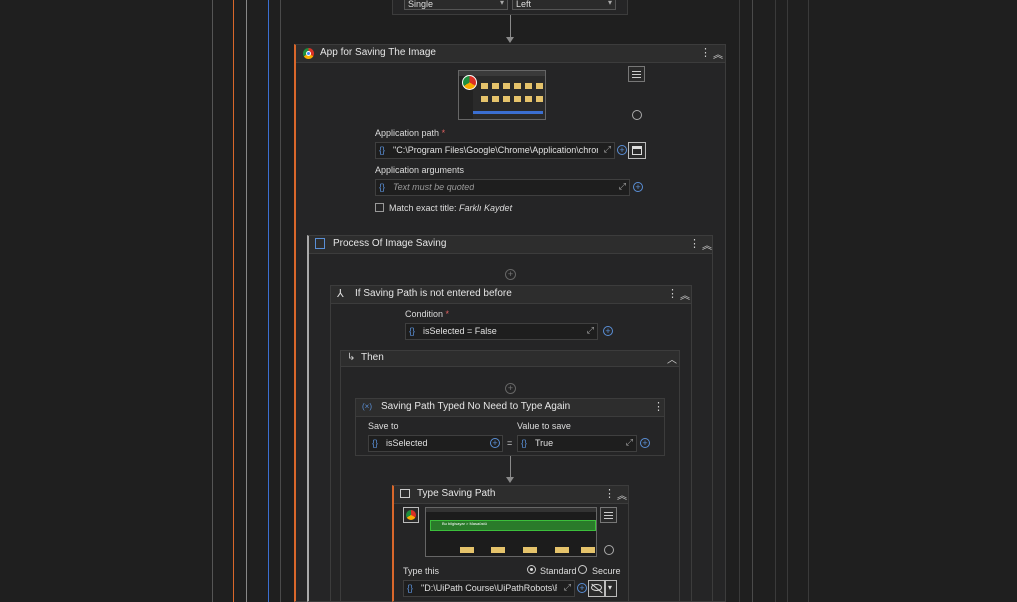 This screenshot has height=602, width=1017. Describe the element at coordinates (420, 170) in the screenshot. I see `app-args-label: Application arguments` at that location.